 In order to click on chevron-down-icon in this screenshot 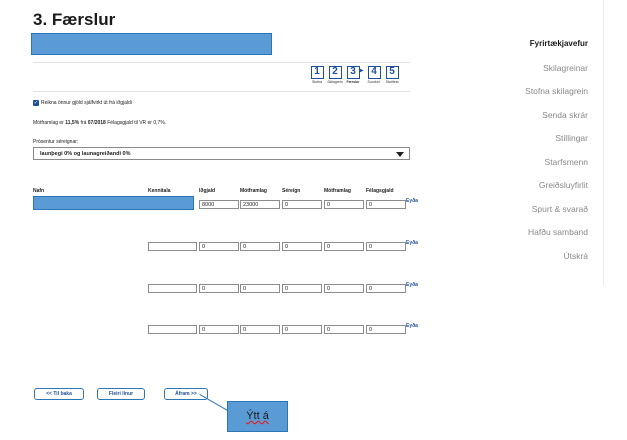, I will do `click(400, 154)`.